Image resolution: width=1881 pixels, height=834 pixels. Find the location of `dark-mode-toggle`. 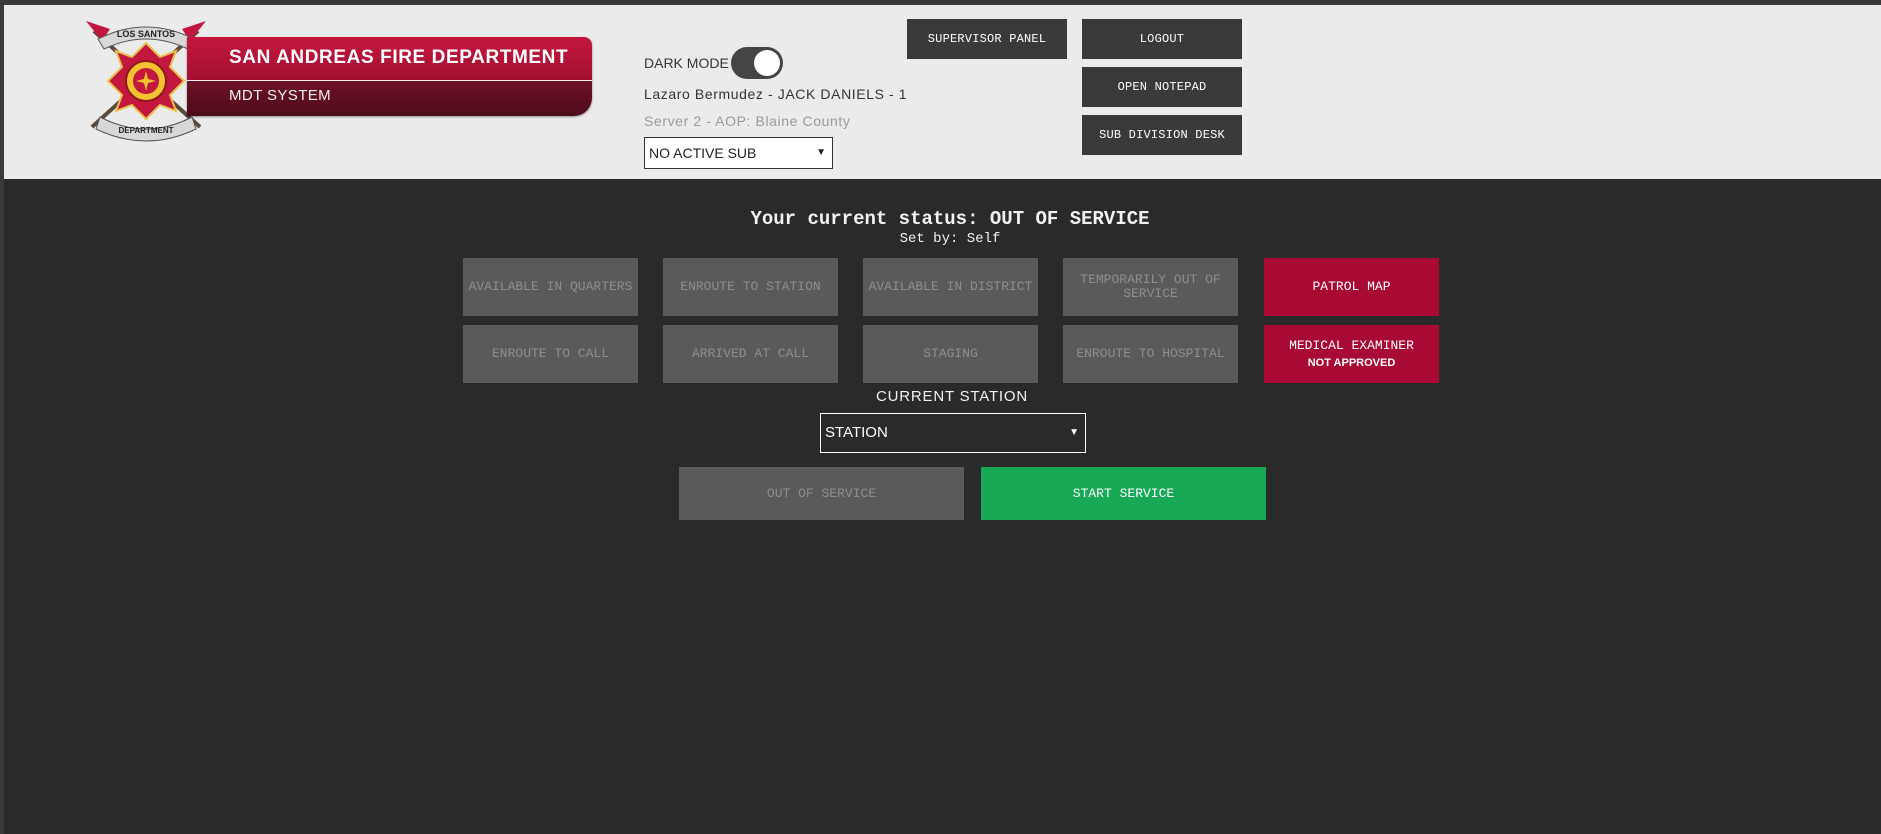

dark-mode-toggle is located at coordinates (757, 63).